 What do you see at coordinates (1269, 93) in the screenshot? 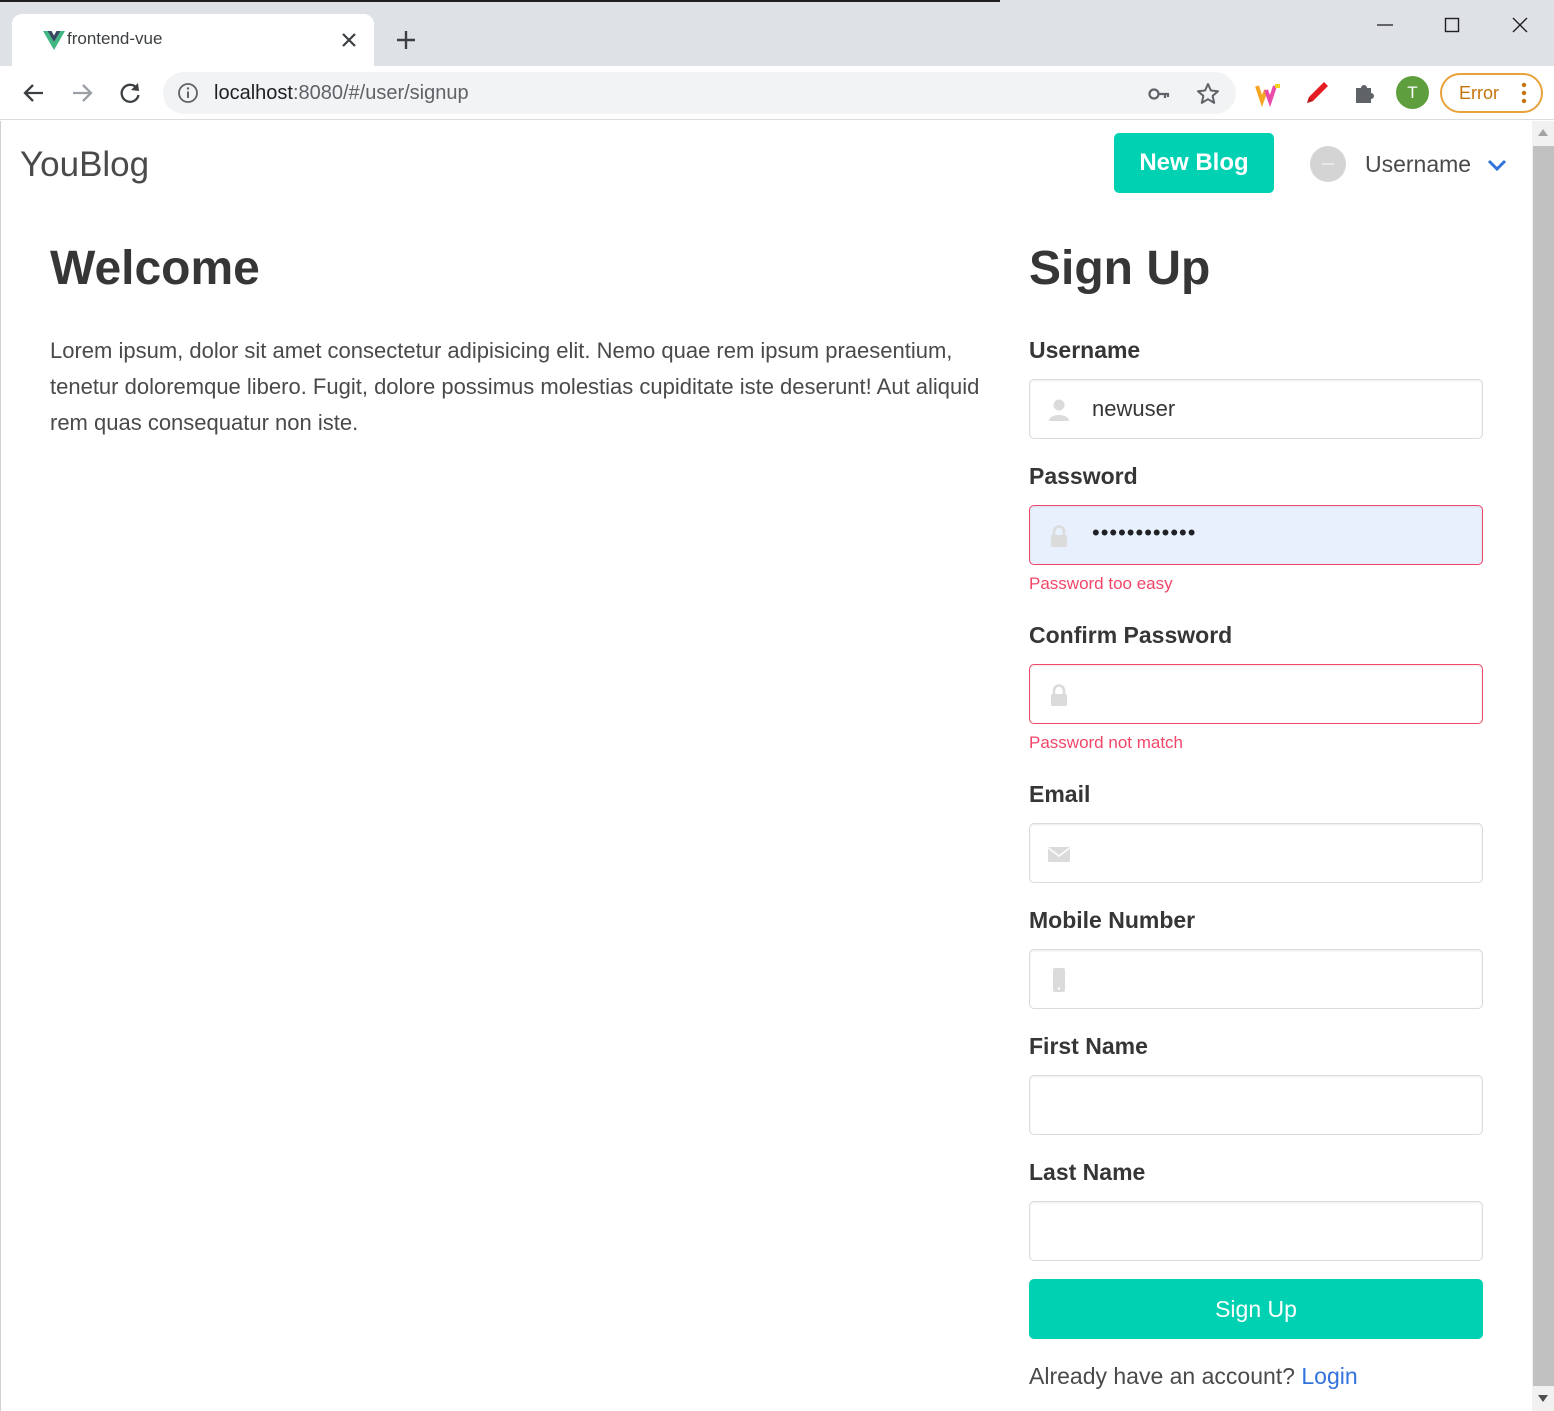
I see `wappalyzer-extension-icon` at bounding box center [1269, 93].